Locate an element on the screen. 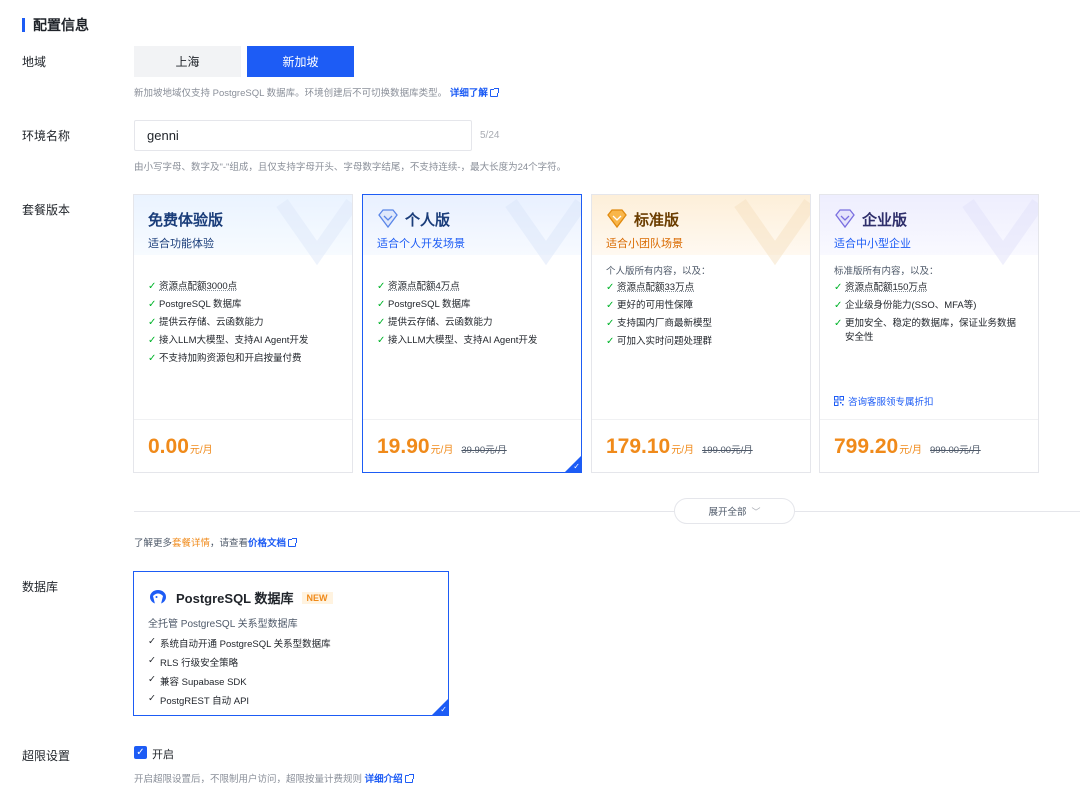 The width and height of the screenshot is (1080, 796). plan-feature: ✓ 可加入实时问题处理群 is located at coordinates (701, 342).